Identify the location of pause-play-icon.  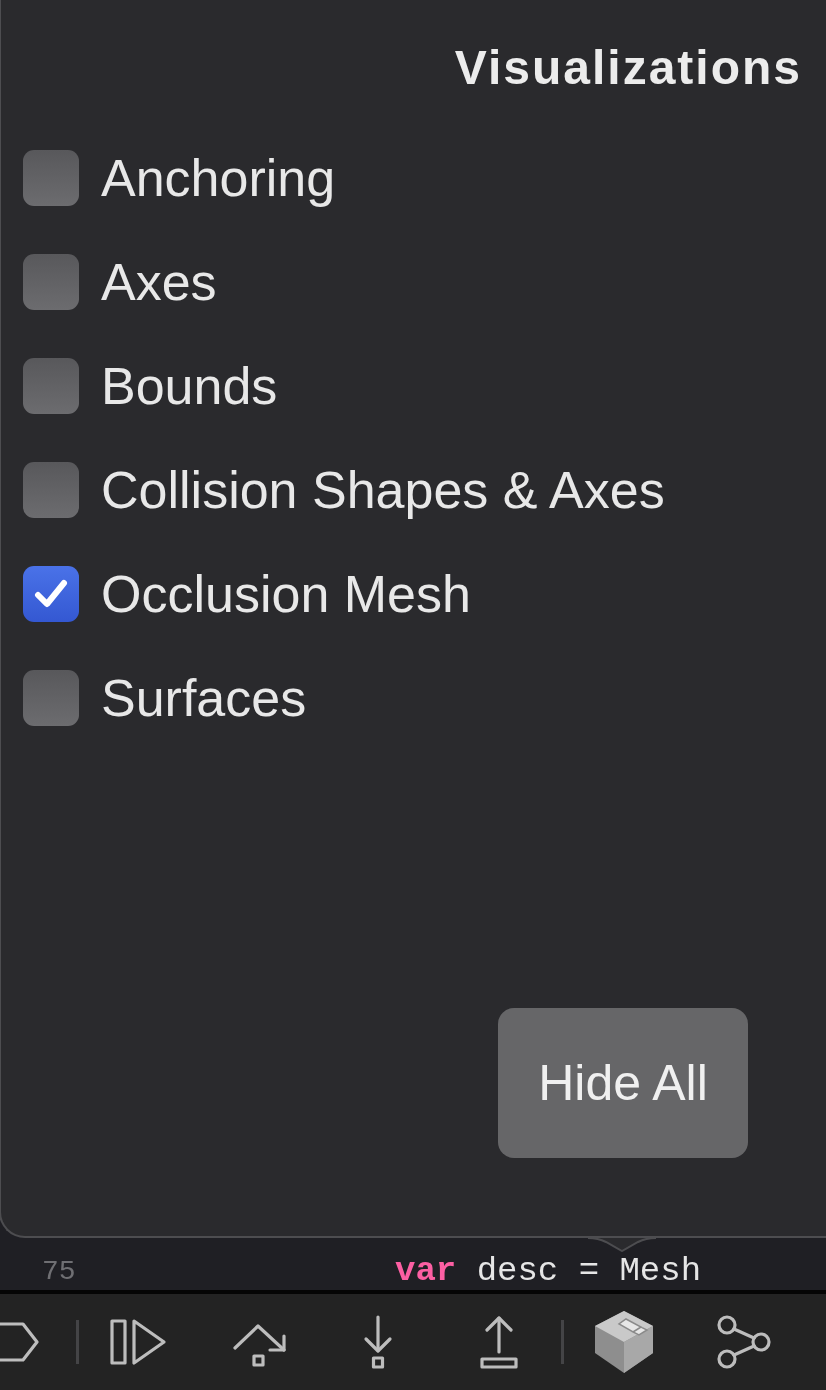
(138, 1342).